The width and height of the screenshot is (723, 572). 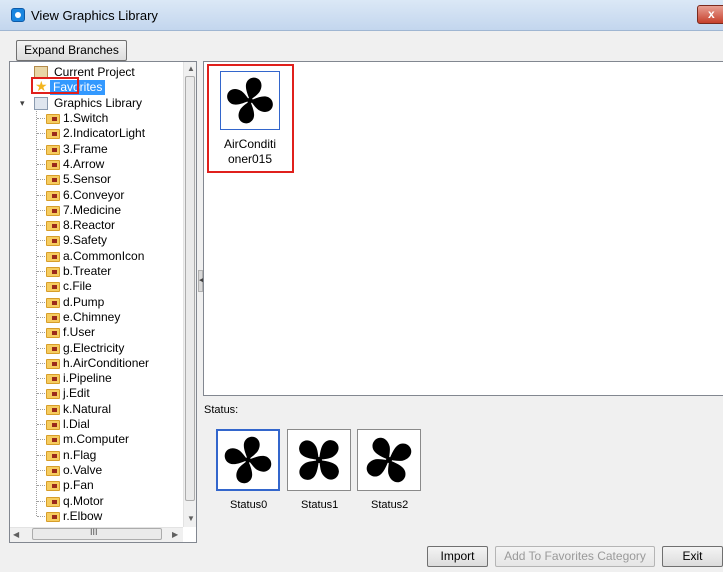 What do you see at coordinates (76, 424) in the screenshot?
I see `tree-item-label: l.Dial` at bounding box center [76, 424].